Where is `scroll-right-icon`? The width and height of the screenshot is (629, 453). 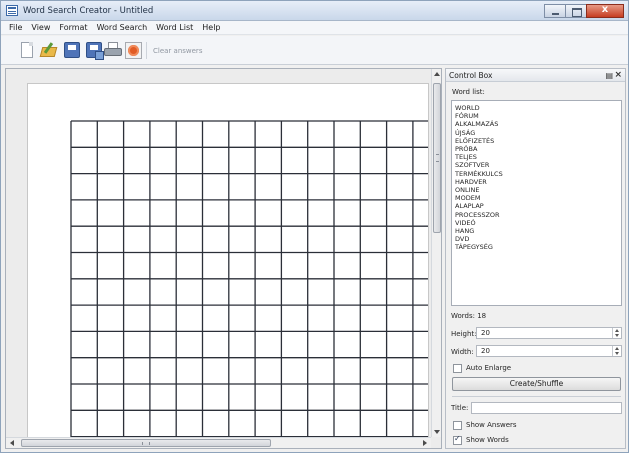 scroll-right-icon is located at coordinates (425, 443).